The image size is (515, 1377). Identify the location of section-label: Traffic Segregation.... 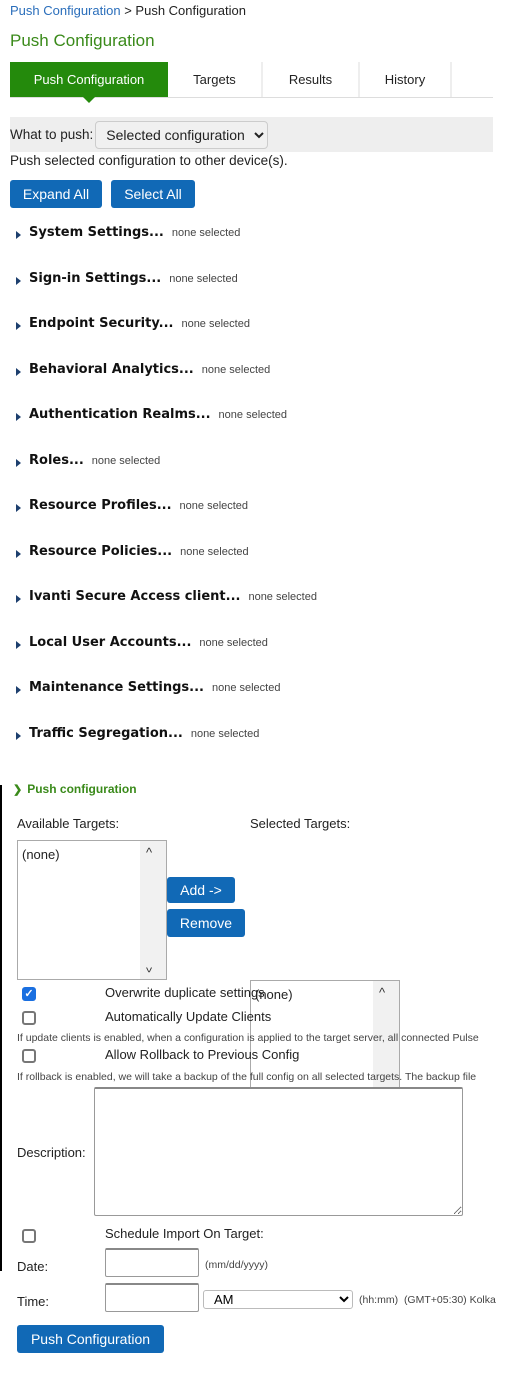
(106, 733).